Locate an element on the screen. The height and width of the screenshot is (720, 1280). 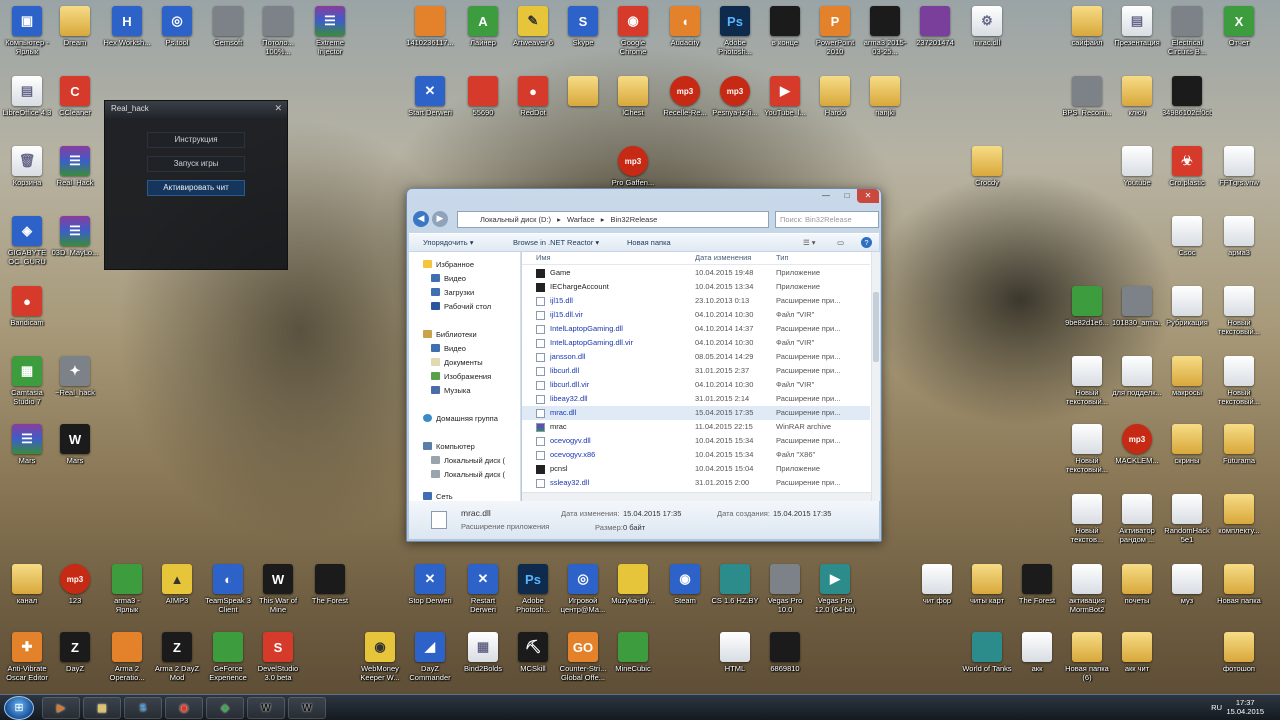
taskbar-app-button: ◉ is located at coordinates (184, 708).